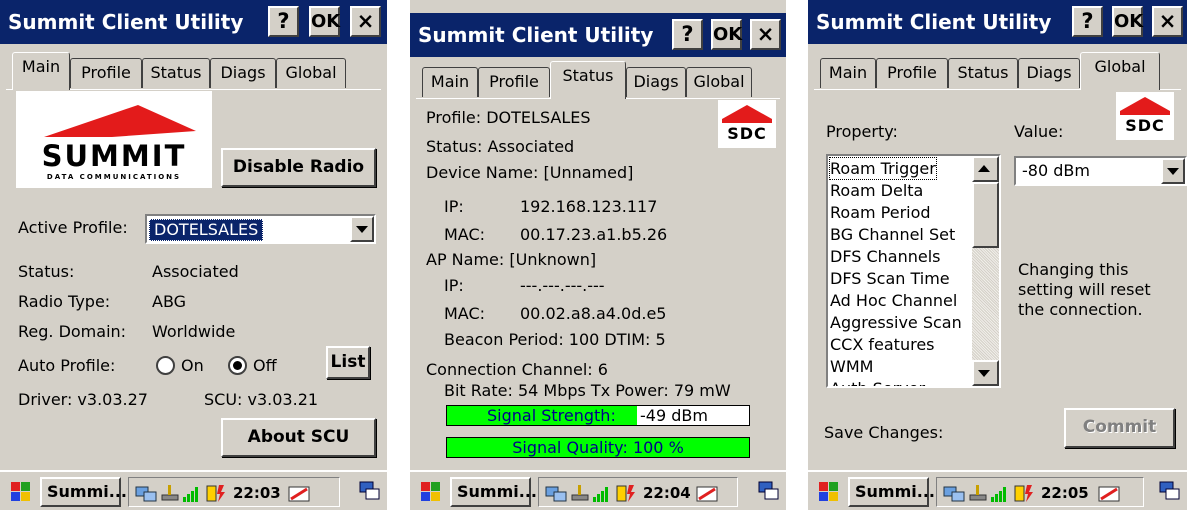 The height and width of the screenshot is (510, 1187). Describe the element at coordinates (892, 234) in the screenshot. I see `property-list-item: BG Channel Set` at that location.